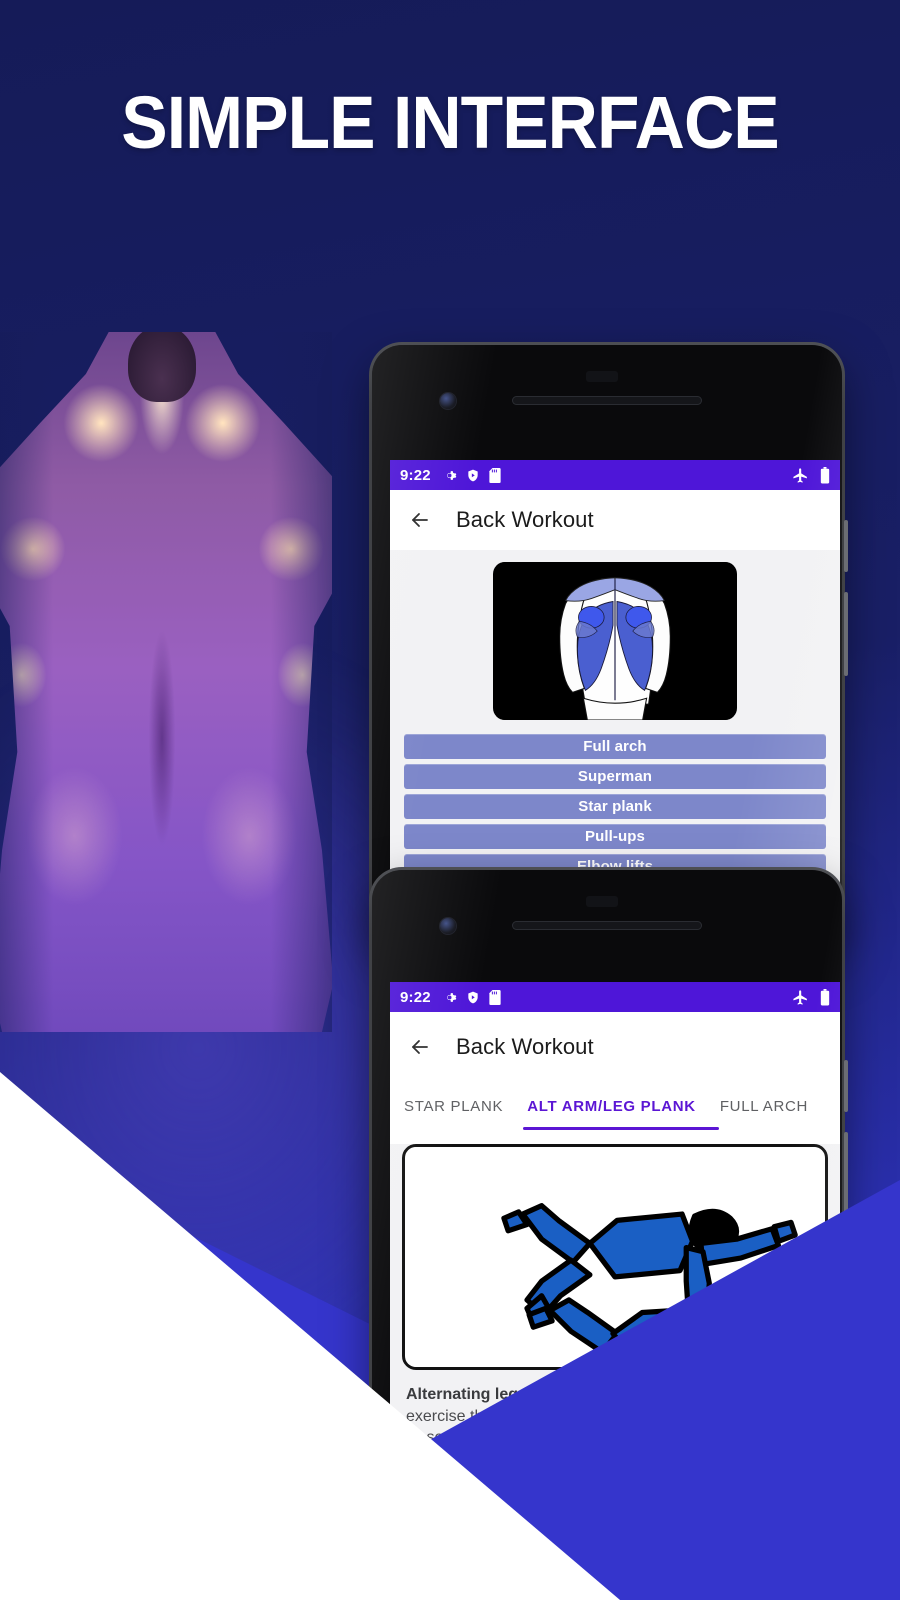 This screenshot has height=1600, width=900. What do you see at coordinates (621, 1128) in the screenshot?
I see `active-tab-indicator` at bounding box center [621, 1128].